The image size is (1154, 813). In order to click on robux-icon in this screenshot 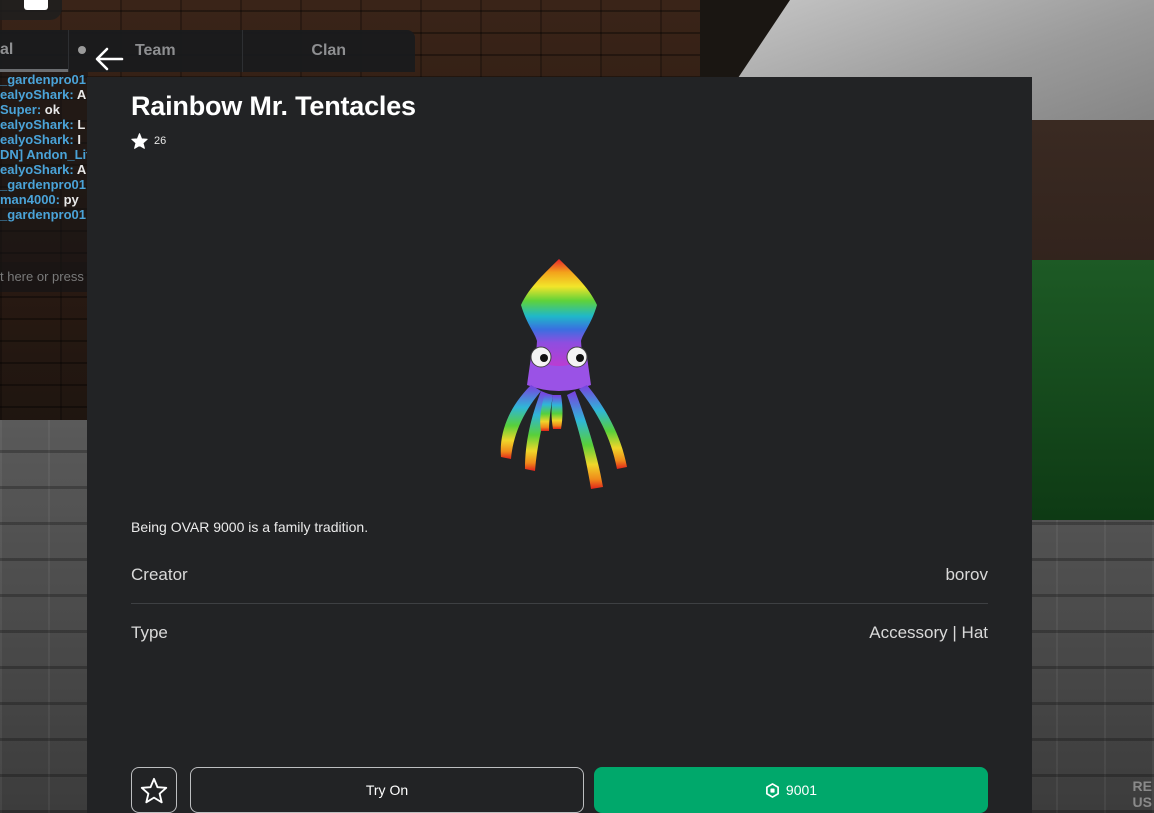, I will do `click(772, 790)`.